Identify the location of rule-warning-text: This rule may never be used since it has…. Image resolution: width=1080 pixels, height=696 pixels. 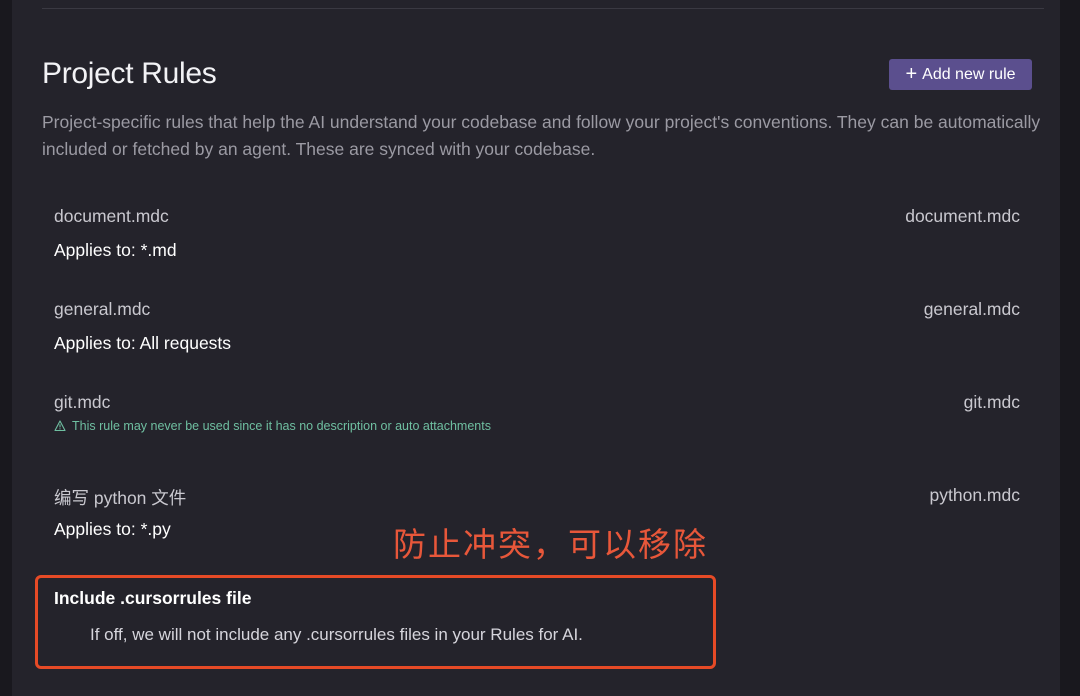
(281, 426).